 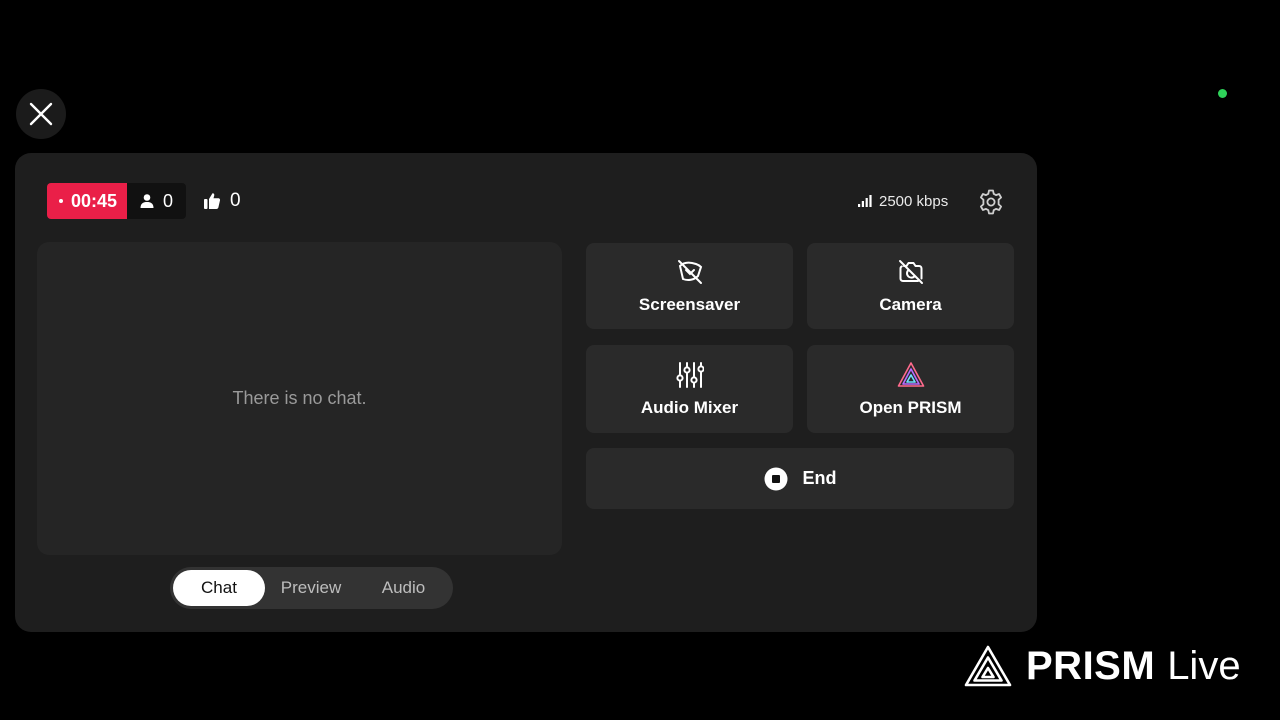 What do you see at coordinates (222, 201) in the screenshot?
I see `like-count: 0` at bounding box center [222, 201].